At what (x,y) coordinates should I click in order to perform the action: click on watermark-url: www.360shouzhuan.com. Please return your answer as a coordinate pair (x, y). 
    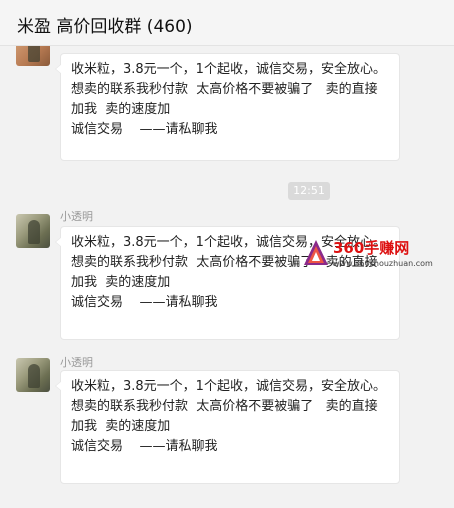
    Looking at the image, I should click on (383, 263).